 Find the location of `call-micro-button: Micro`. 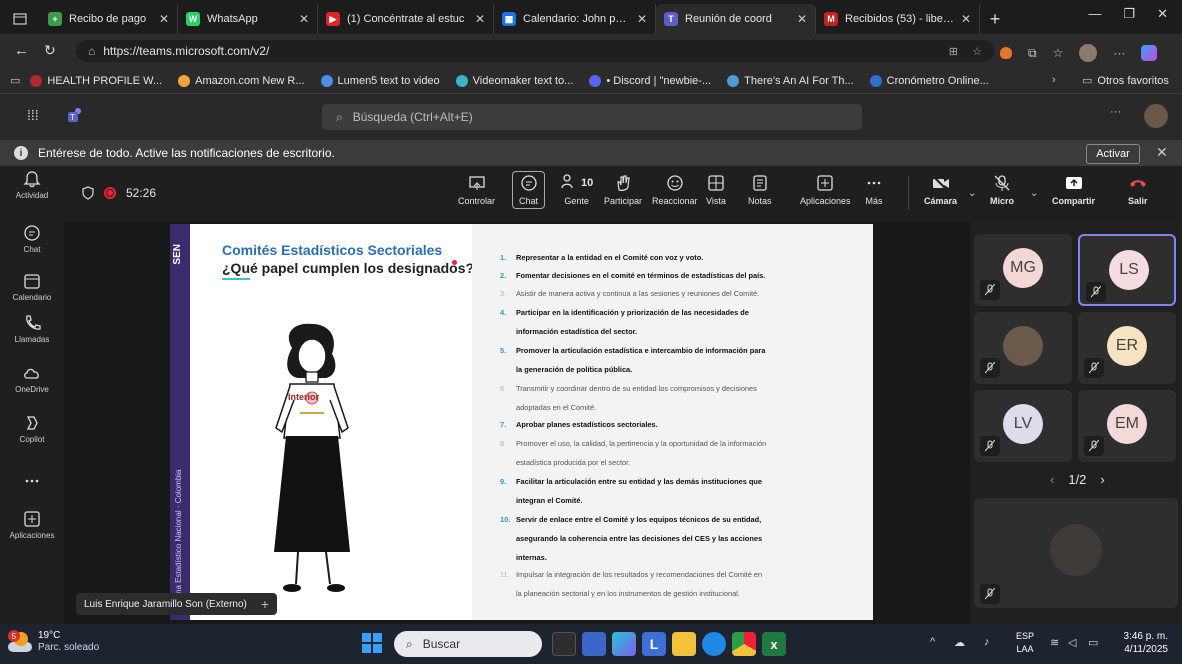

call-micro-button: Micro is located at coordinates (1002, 190).